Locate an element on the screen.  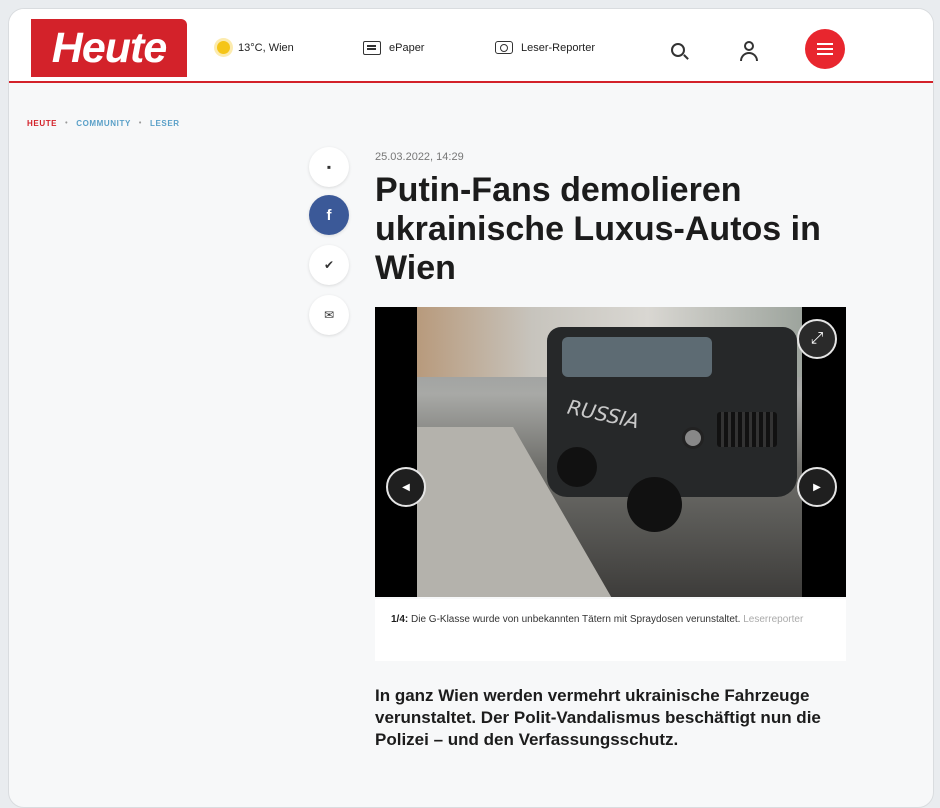
breadcrumb: HEUTE • COMMUNITY • LESER is located at coordinates (103, 123).